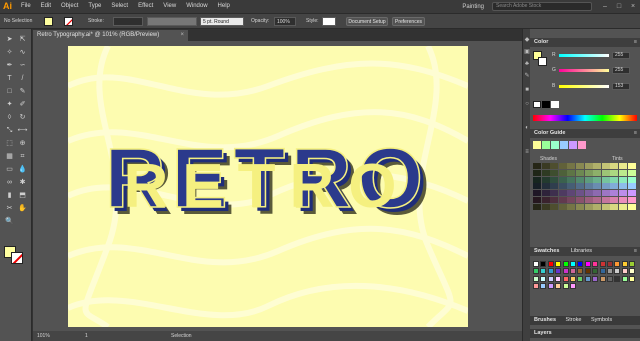 This screenshot has width=640, height=341. Describe the element at coordinates (581, 251) in the screenshot. I see `tab-libraries: Libraries` at that location.